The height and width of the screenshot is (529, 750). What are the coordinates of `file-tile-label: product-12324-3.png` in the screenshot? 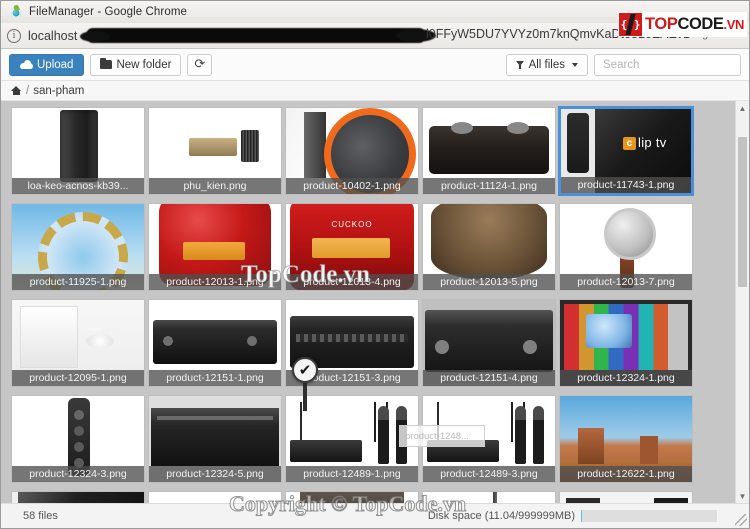 It's located at (78, 474).